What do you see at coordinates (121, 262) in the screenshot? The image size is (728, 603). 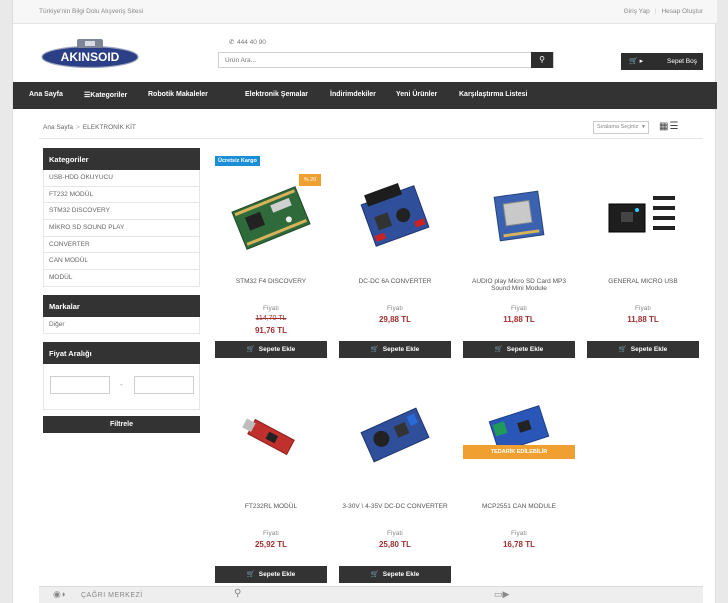 I see `sidebar-category-item: CAN MODÜL` at bounding box center [121, 262].